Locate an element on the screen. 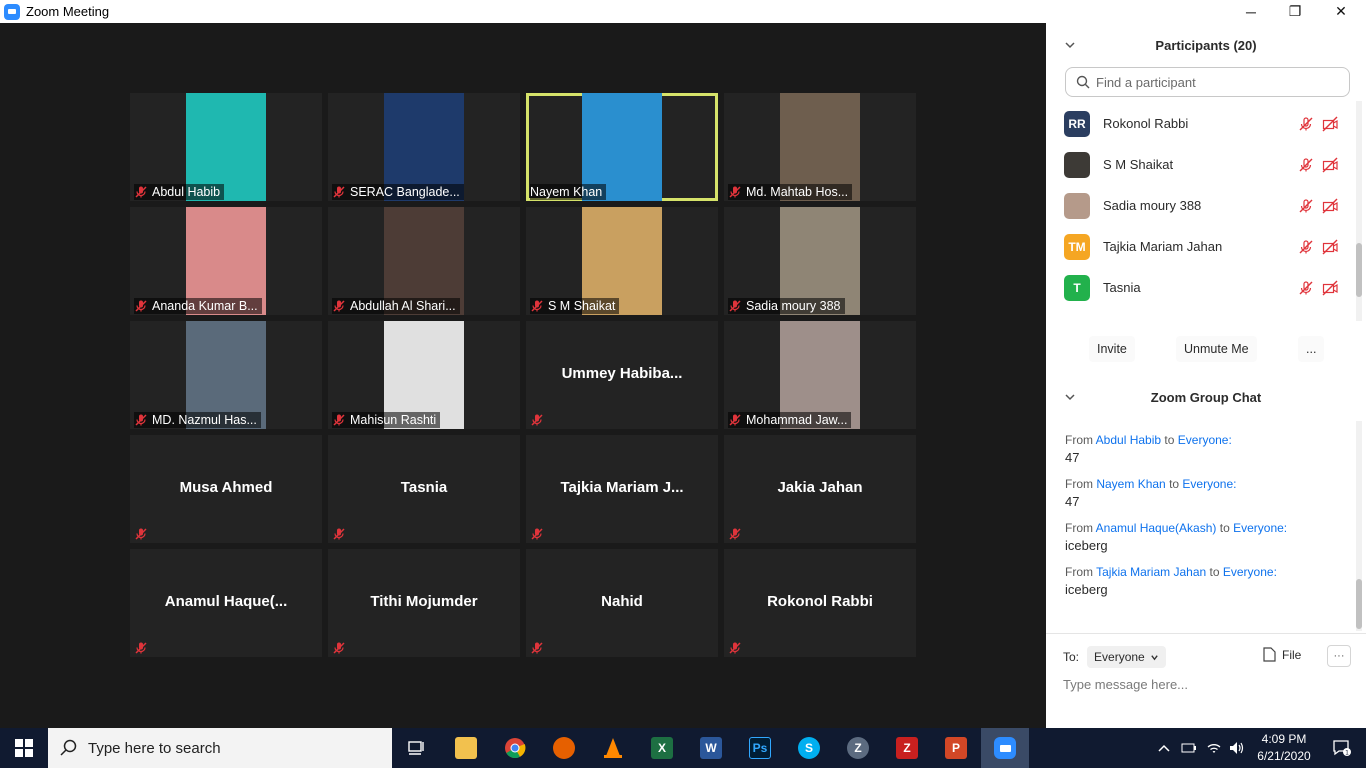 The image size is (1366, 768). recipient-select: Everyone is located at coordinates (1126, 657).